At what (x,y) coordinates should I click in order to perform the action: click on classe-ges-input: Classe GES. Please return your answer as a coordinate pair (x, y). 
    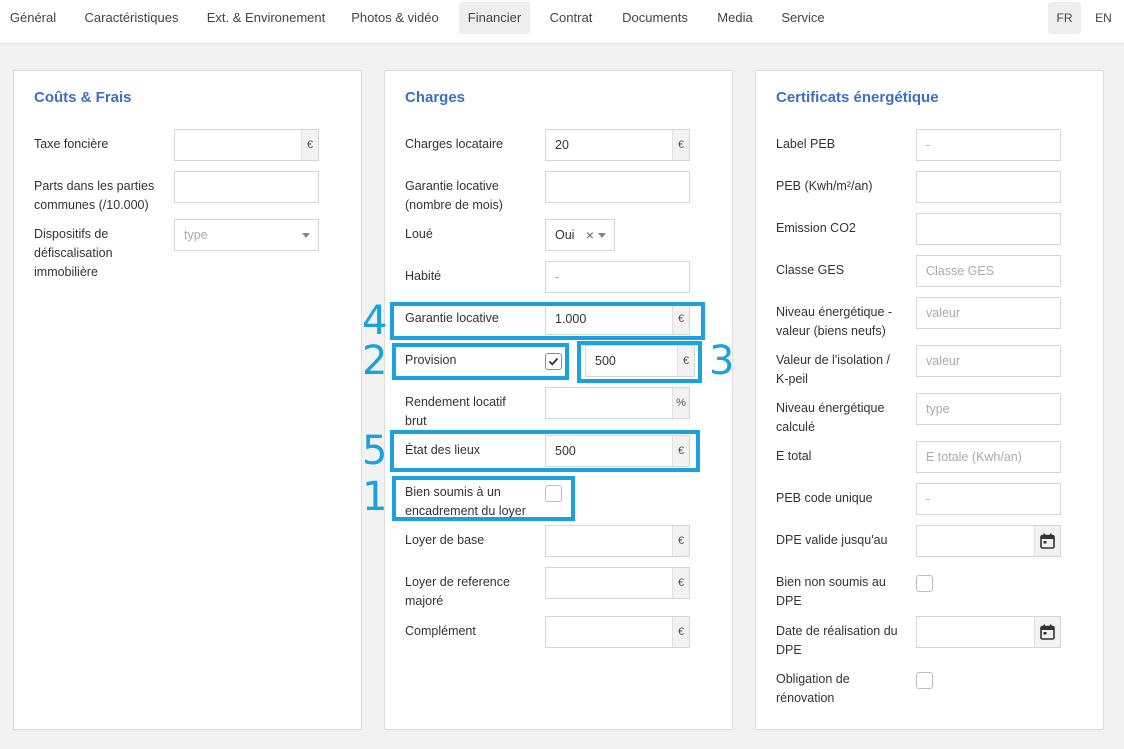
    Looking at the image, I should click on (988, 271).